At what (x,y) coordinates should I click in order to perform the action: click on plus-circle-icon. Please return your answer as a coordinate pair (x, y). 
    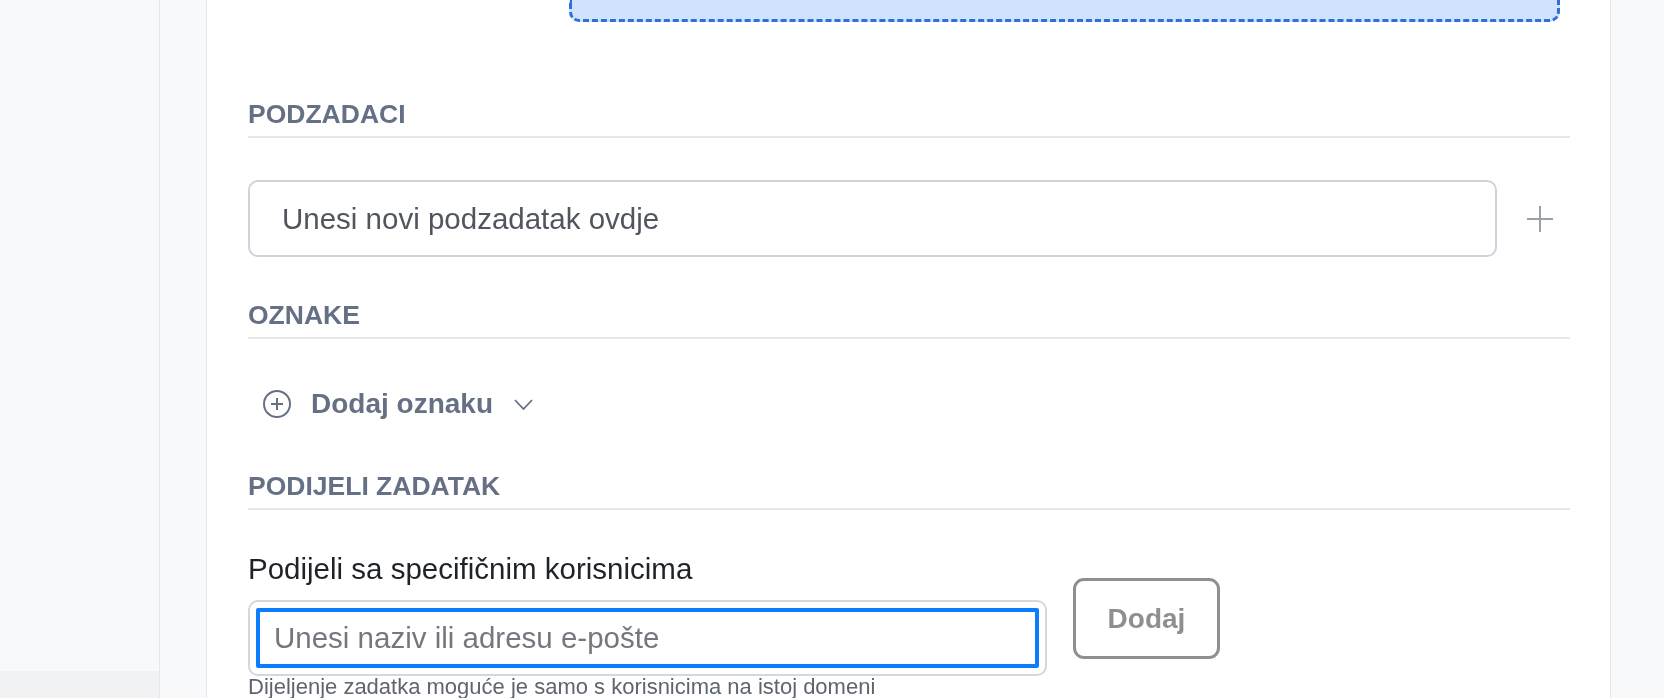
    Looking at the image, I should click on (277, 404).